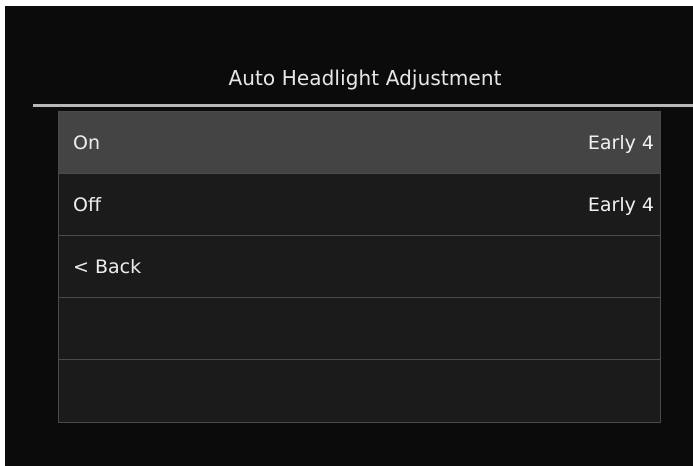 The width and height of the screenshot is (693, 466). Describe the element at coordinates (86, 142) in the screenshot. I see `menu-item-label: On` at that location.